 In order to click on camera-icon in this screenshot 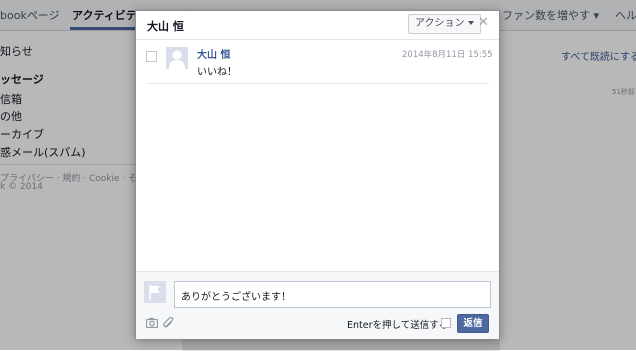, I will do `click(152, 323)`.